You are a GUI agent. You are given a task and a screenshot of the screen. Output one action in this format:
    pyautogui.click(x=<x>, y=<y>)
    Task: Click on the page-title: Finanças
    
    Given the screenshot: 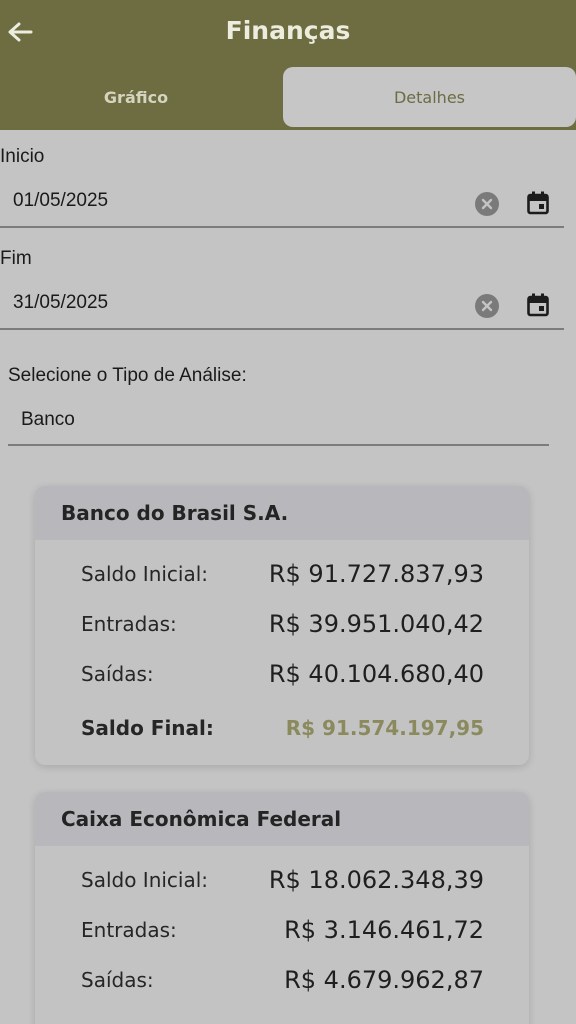 What is the action you would take?
    pyautogui.click(x=288, y=30)
    